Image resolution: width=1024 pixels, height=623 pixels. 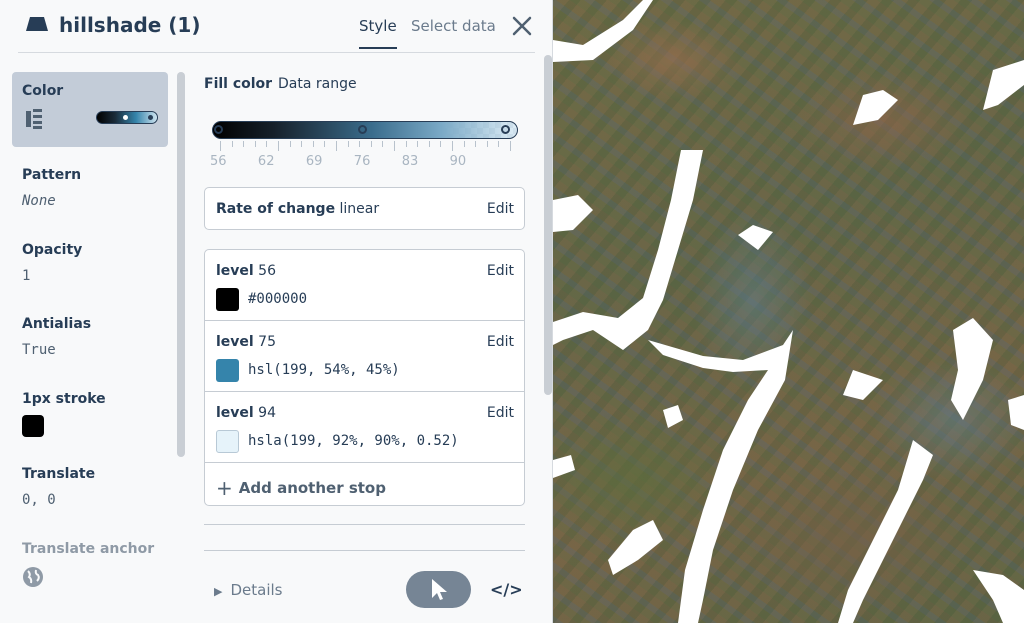 I want to click on ramp-tick-label: 83, so click(x=410, y=161).